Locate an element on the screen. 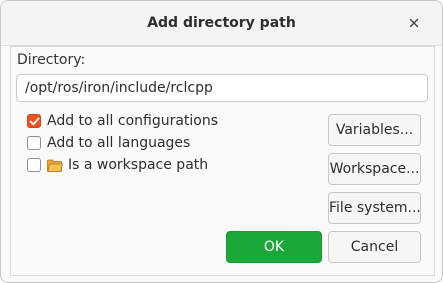  is-workspace-path-label: Is a workspace path is located at coordinates (138, 165).